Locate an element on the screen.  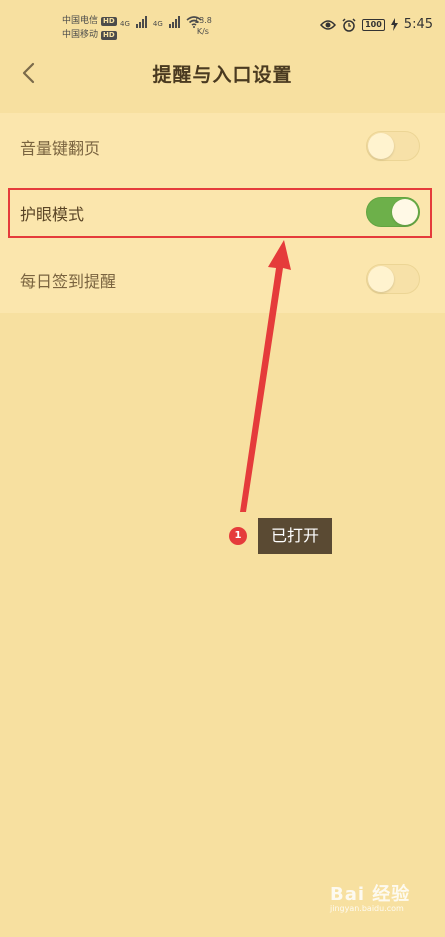
watermark-text: Bai 经验 is located at coordinates (370, 894).